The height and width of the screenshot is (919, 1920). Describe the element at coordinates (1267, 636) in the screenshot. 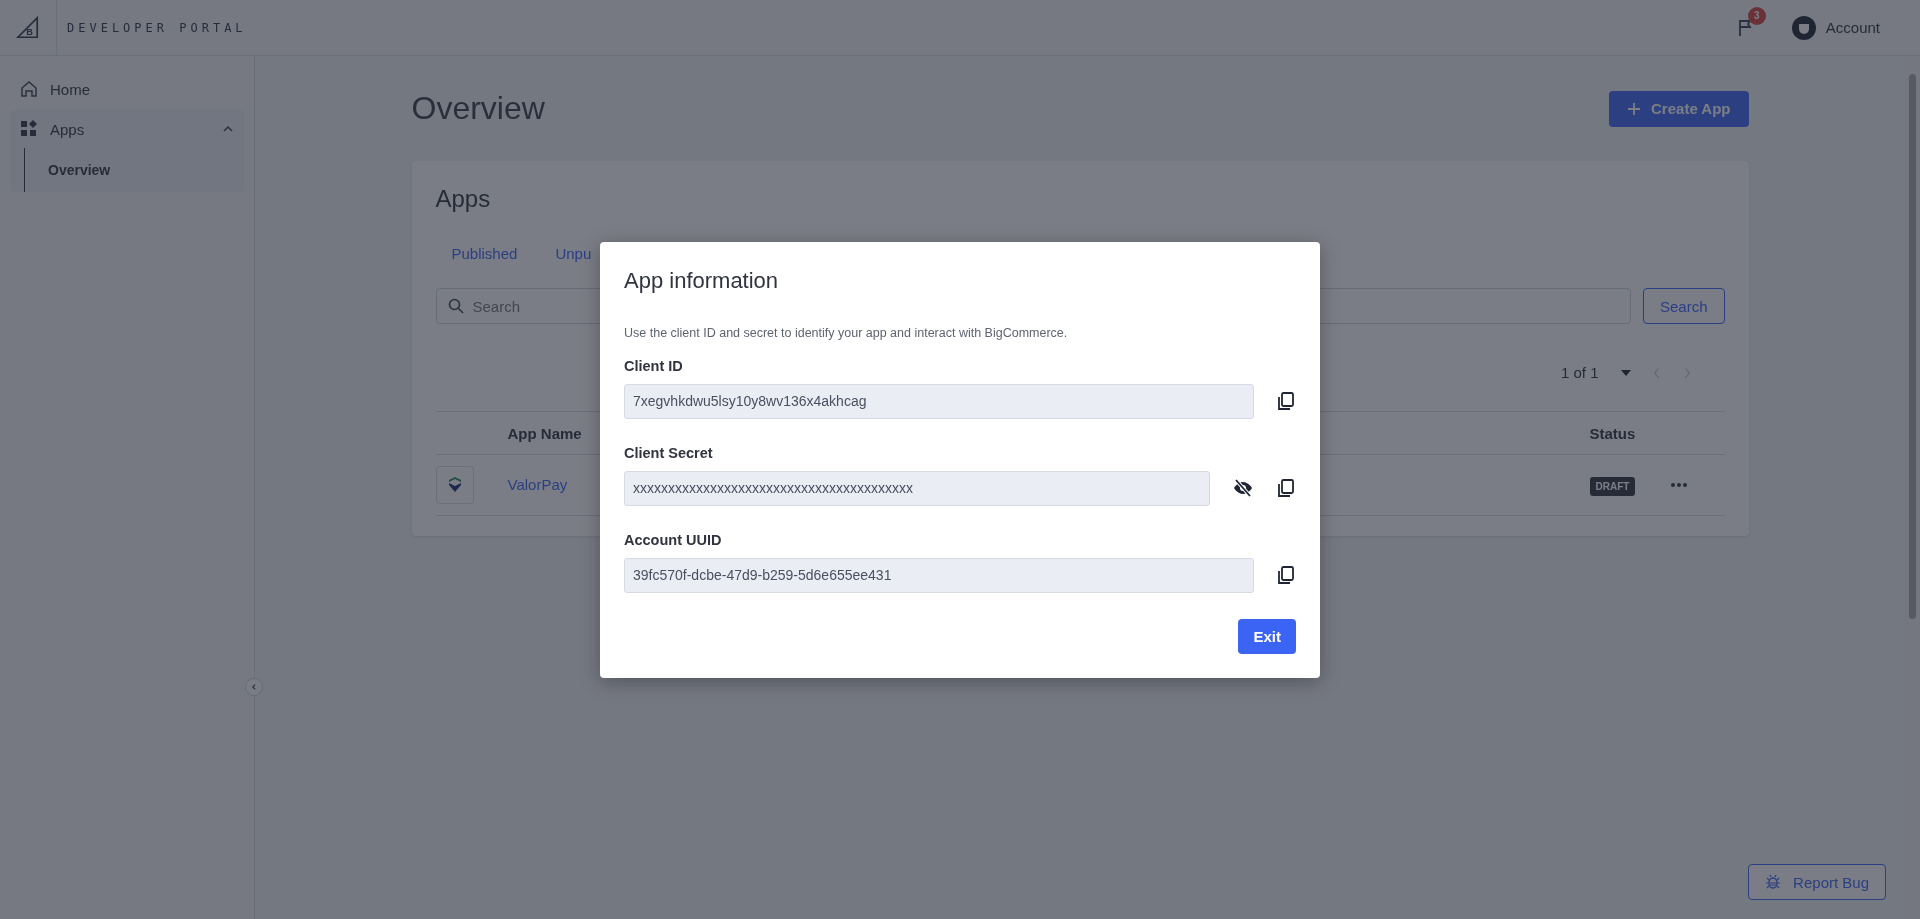

I see `exit-button: Exit` at that location.